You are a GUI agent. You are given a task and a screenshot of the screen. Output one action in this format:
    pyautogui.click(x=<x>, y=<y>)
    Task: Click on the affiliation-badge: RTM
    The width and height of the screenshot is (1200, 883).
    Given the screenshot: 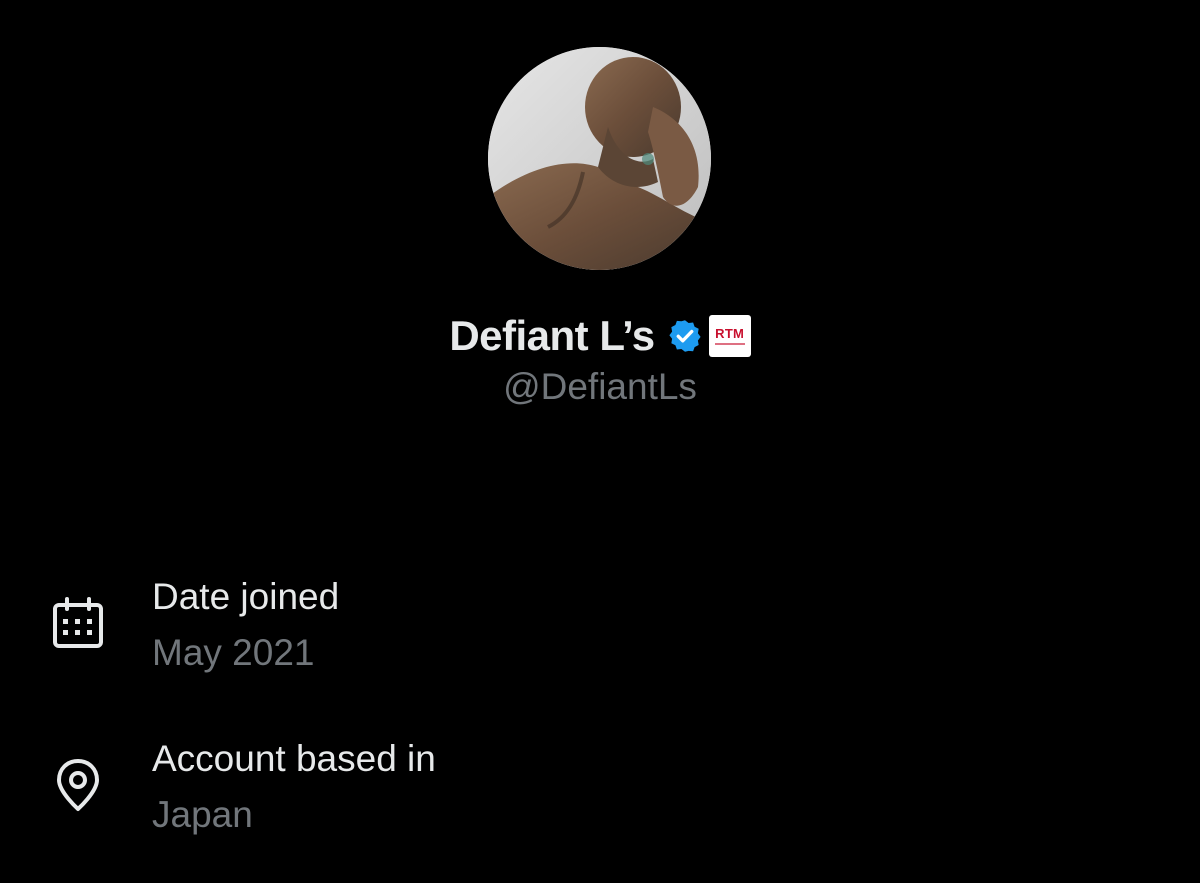 What is the action you would take?
    pyautogui.click(x=729, y=336)
    